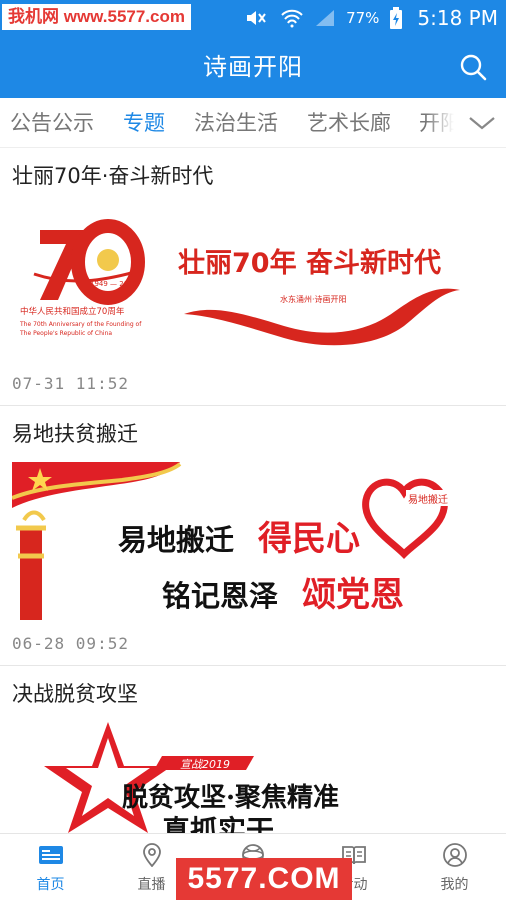 Image resolution: width=506 pixels, height=900 pixels. Describe the element at coordinates (455, 855) in the screenshot. I see `user-icon` at that location.